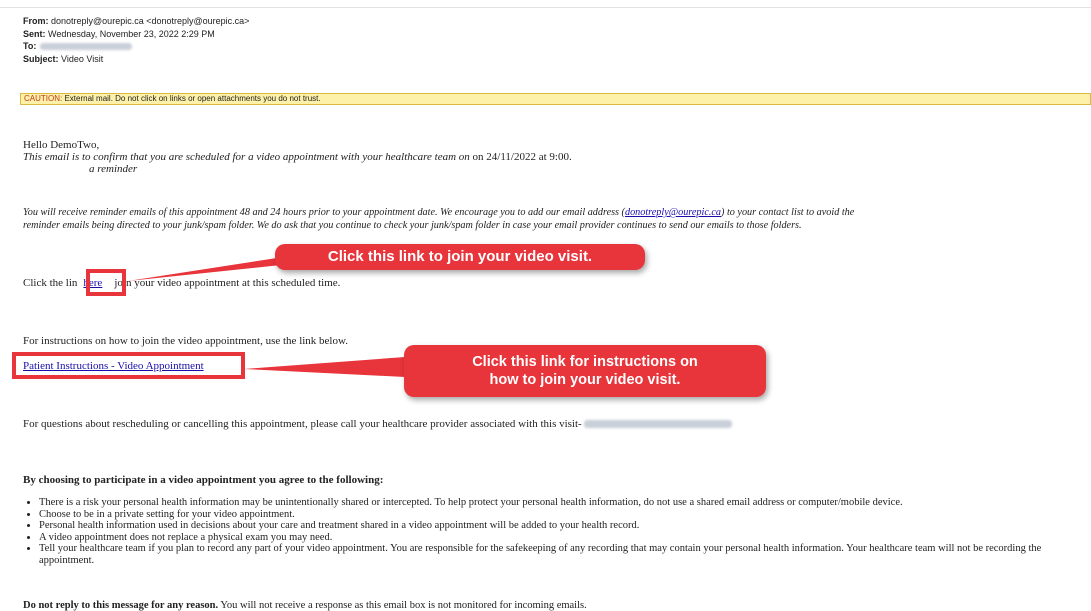 The width and height of the screenshot is (1091, 611). Describe the element at coordinates (86, 47) in the screenshot. I see `redacted-recipient` at that location.